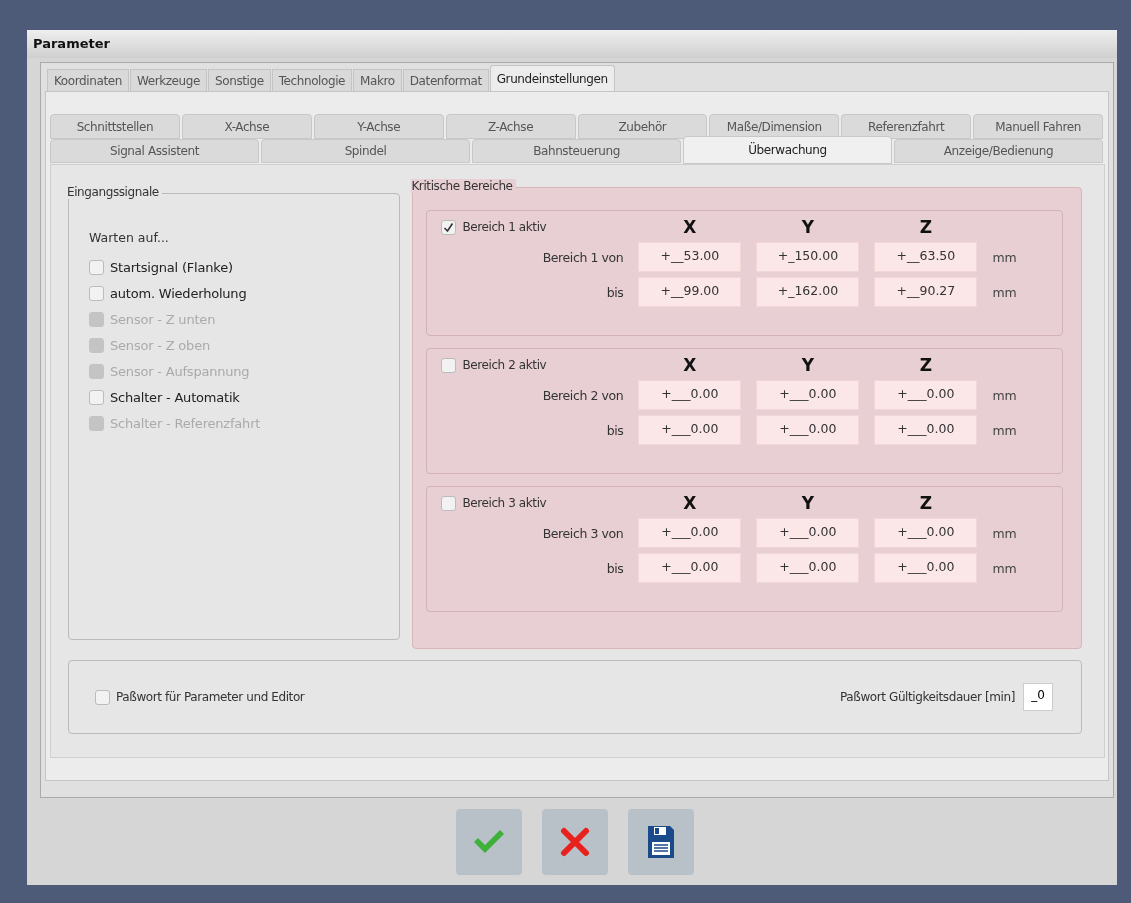 Image resolution: width=1131 pixels, height=903 pixels. What do you see at coordinates (660, 841) in the screenshot?
I see `save-button` at bounding box center [660, 841].